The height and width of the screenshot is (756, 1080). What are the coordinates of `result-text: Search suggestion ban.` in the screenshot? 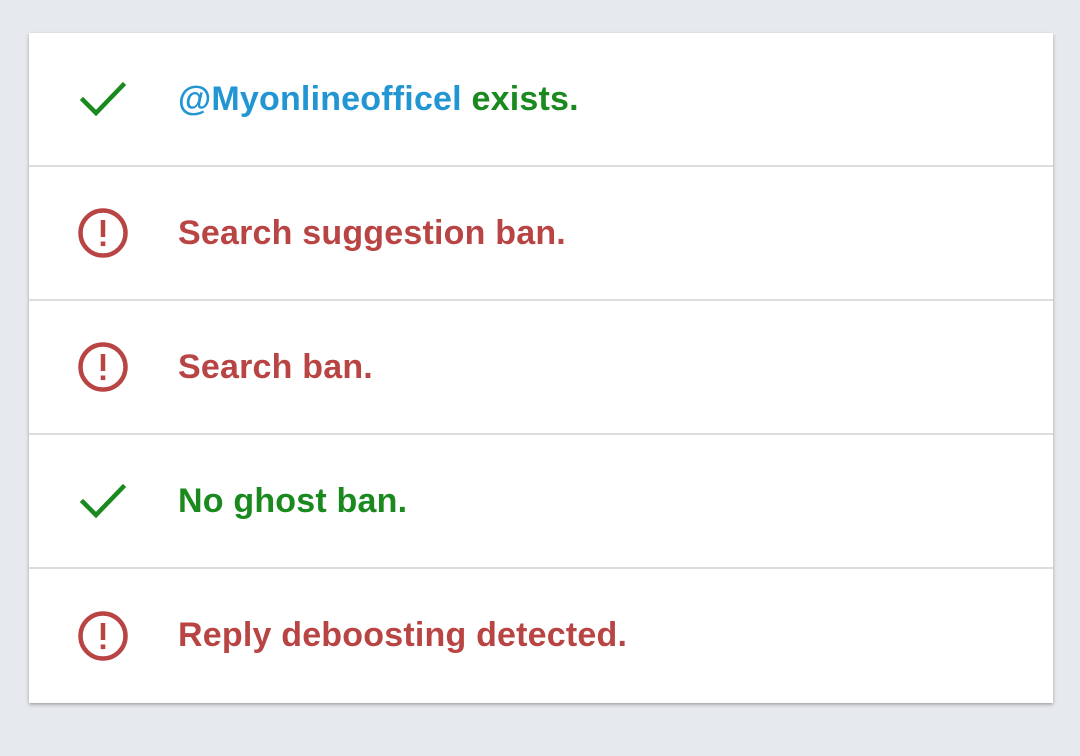 It's located at (372, 233).